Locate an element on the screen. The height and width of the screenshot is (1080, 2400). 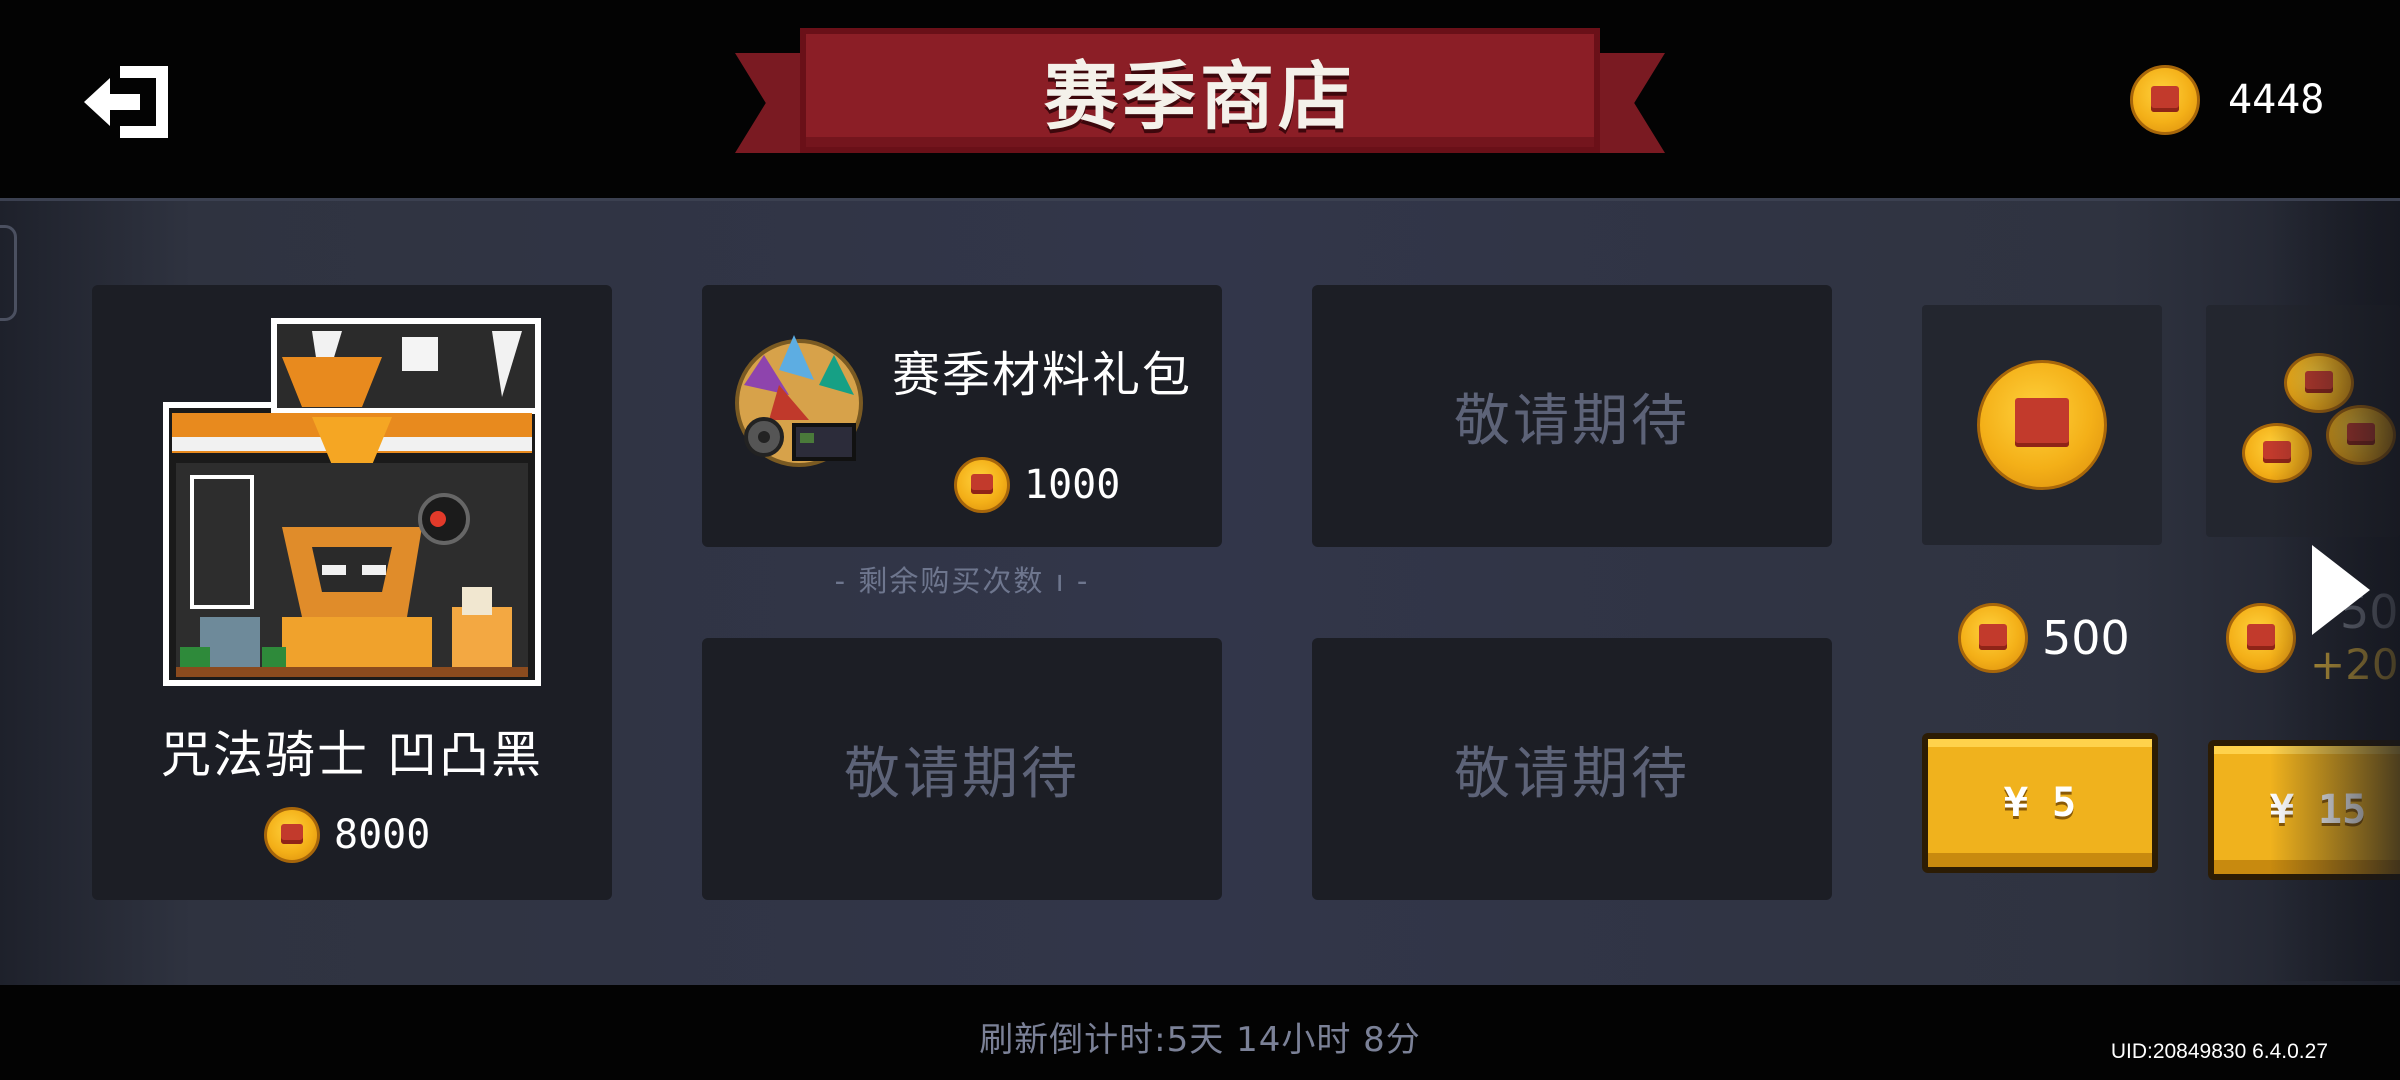
title-banner: 赛季商店 is located at coordinates (1200, 103).